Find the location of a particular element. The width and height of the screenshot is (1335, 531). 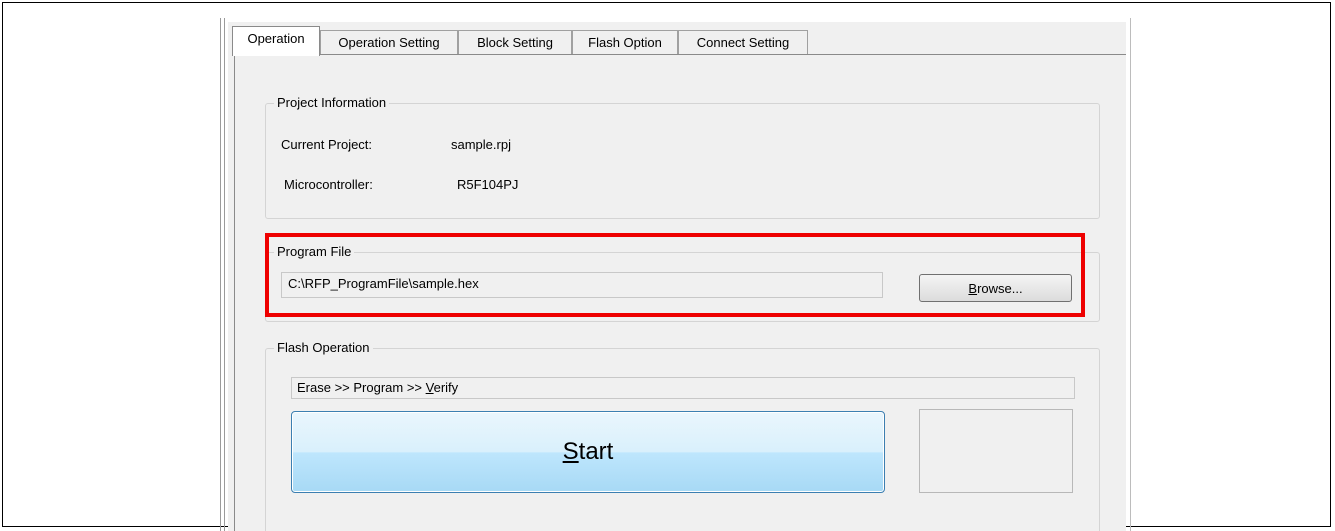

tab-label: Operation Setting is located at coordinates (389, 42).